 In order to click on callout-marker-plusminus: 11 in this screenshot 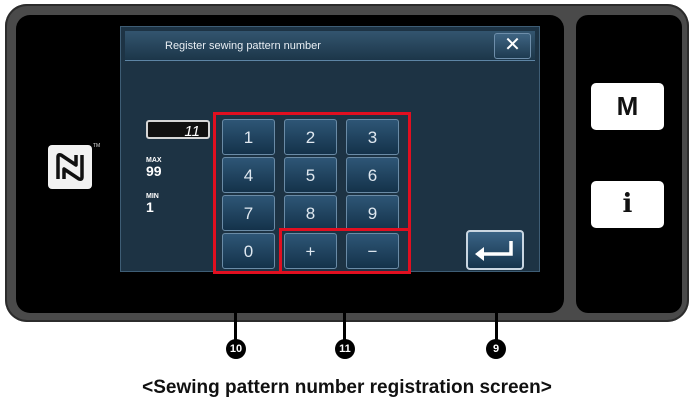, I will do `click(345, 349)`.